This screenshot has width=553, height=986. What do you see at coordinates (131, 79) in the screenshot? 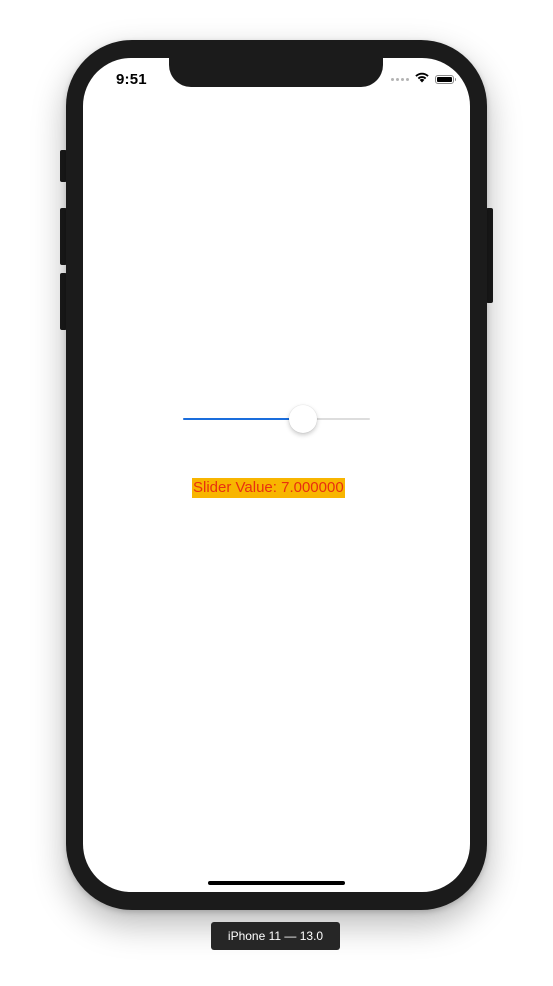
I see `status-bar-time: 9:51` at bounding box center [131, 79].